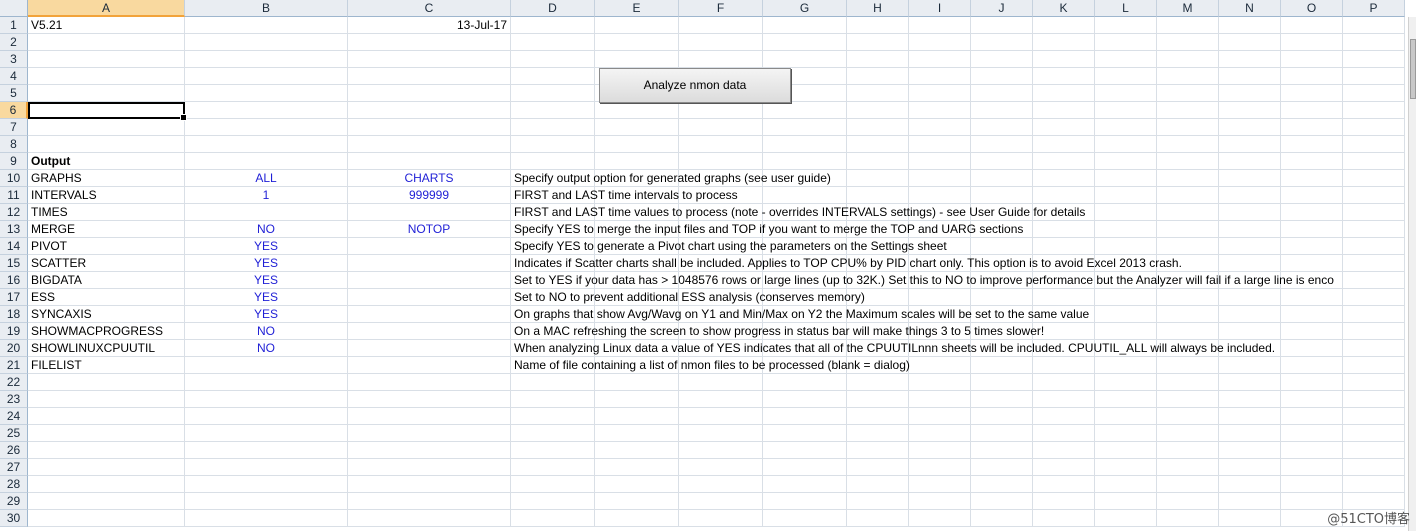 Image resolution: width=1416 pixels, height=531 pixels. Describe the element at coordinates (14, 42) in the screenshot. I see `row-header: 2` at that location.